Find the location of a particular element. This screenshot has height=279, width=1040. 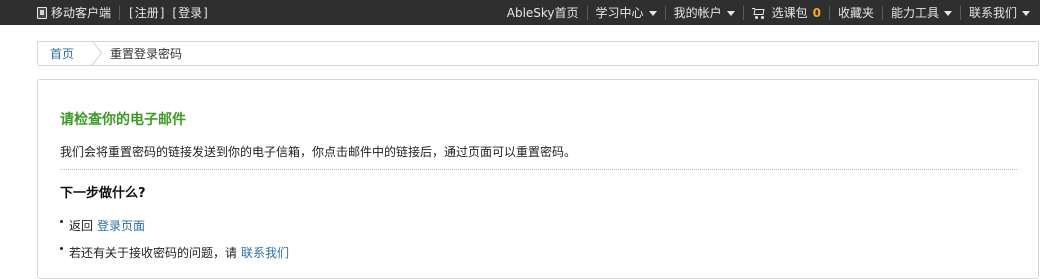

contact-us-menu: 联系我们 is located at coordinates (999, 12).